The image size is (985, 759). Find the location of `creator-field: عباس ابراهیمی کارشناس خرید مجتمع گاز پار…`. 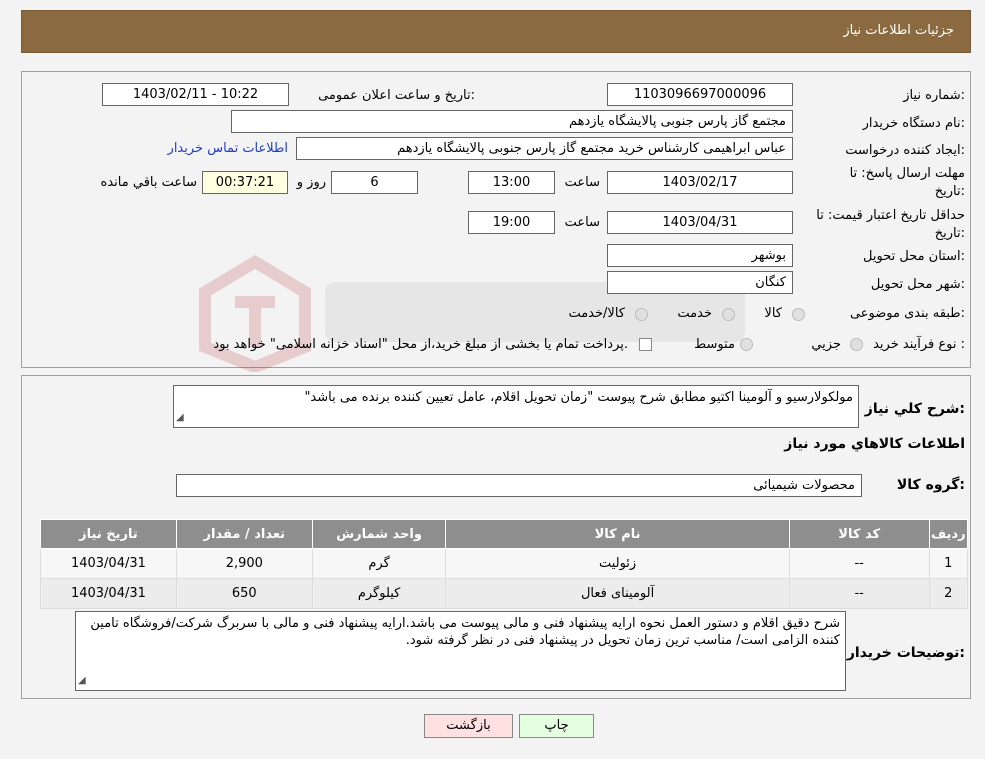

creator-field: عباس ابراهیمی کارشناس خرید مجتمع گاز پار… is located at coordinates (544, 148).